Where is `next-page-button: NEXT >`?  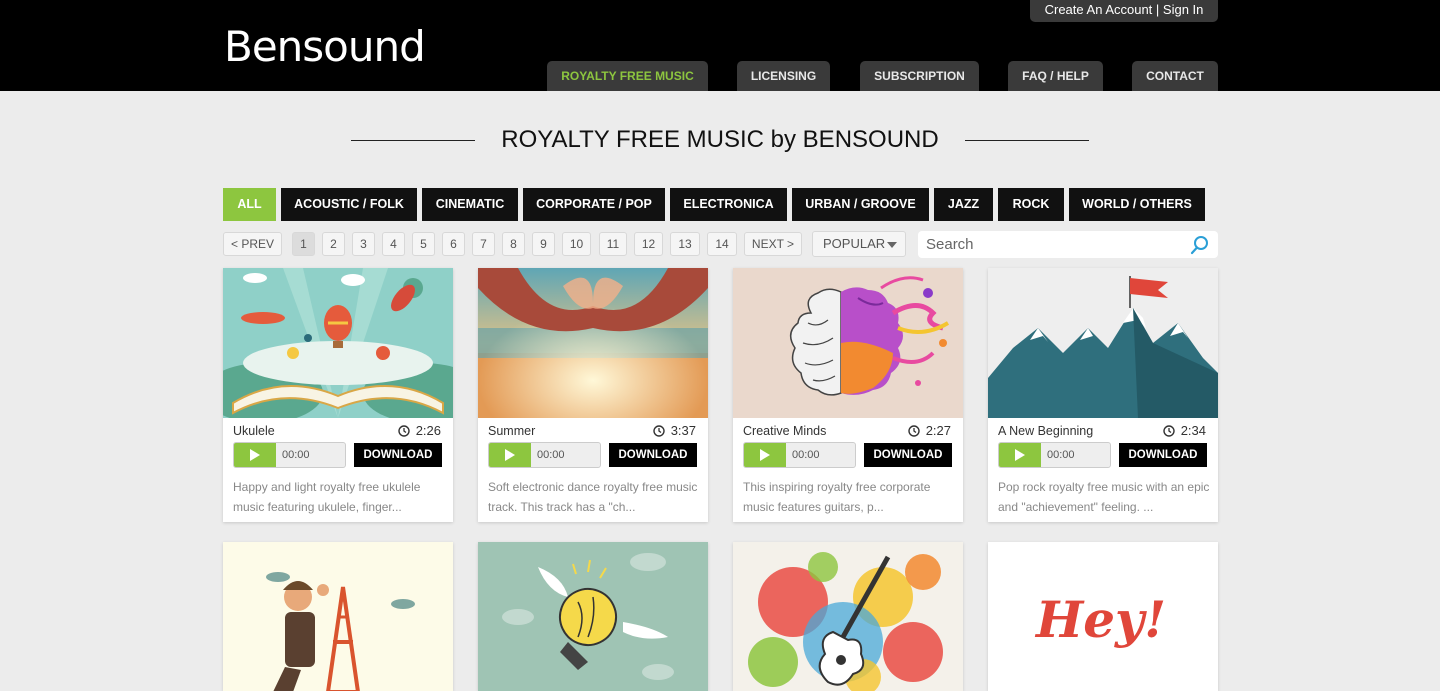 next-page-button: NEXT > is located at coordinates (773, 244).